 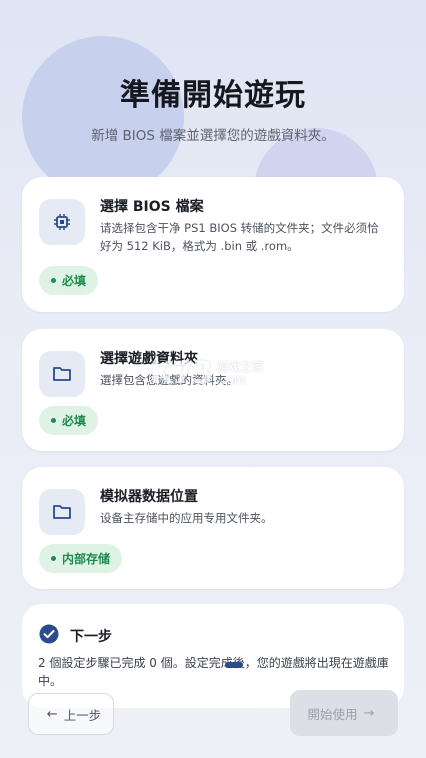 What do you see at coordinates (213, 95) in the screenshot?
I see `page-title: 準備開始遊玩` at bounding box center [213, 95].